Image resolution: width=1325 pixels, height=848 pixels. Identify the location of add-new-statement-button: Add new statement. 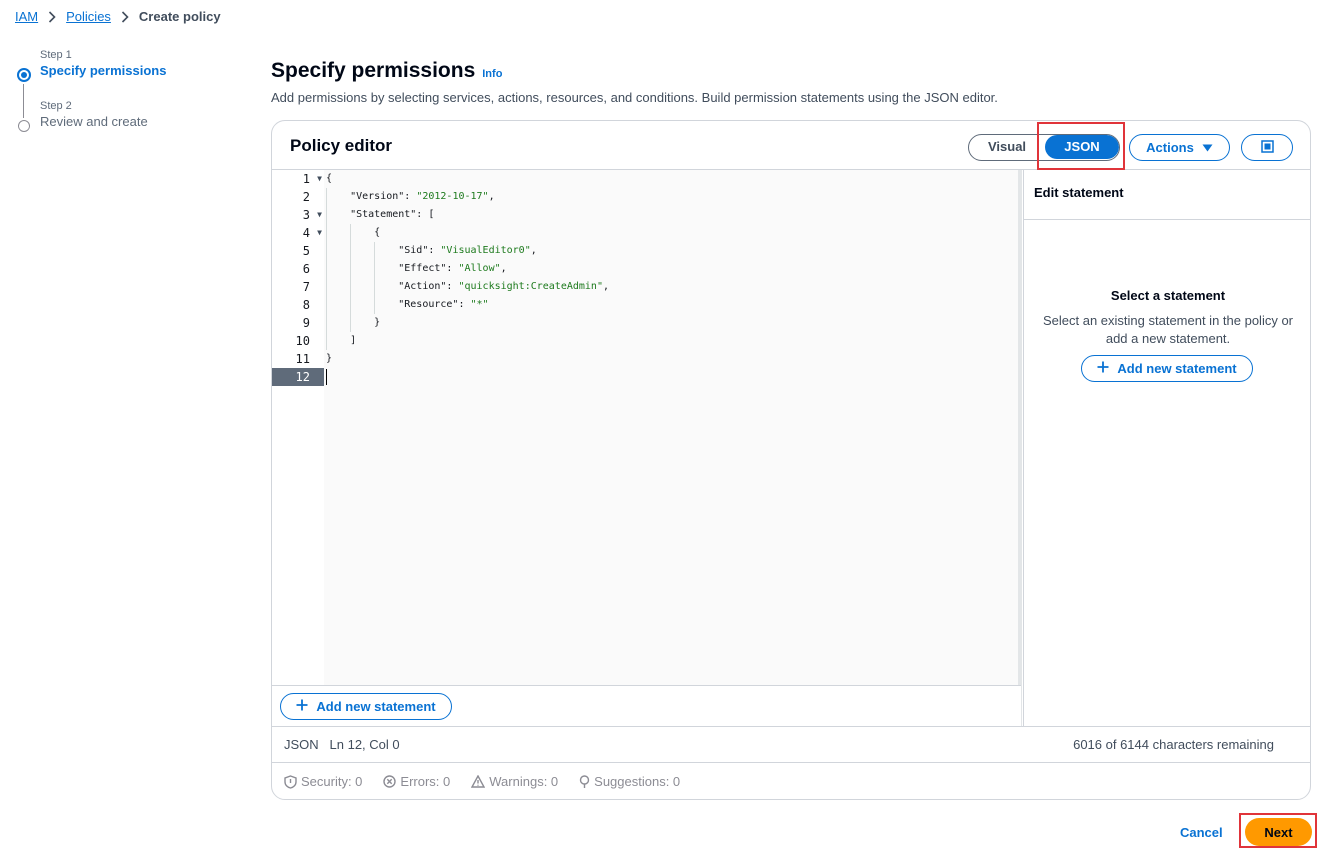
(366, 706).